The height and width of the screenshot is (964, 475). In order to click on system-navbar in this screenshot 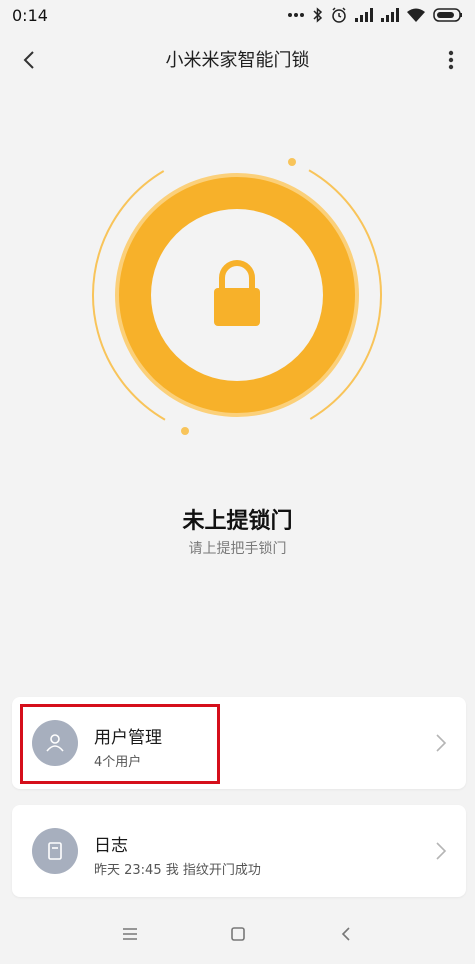, I will do `click(237, 934)`.